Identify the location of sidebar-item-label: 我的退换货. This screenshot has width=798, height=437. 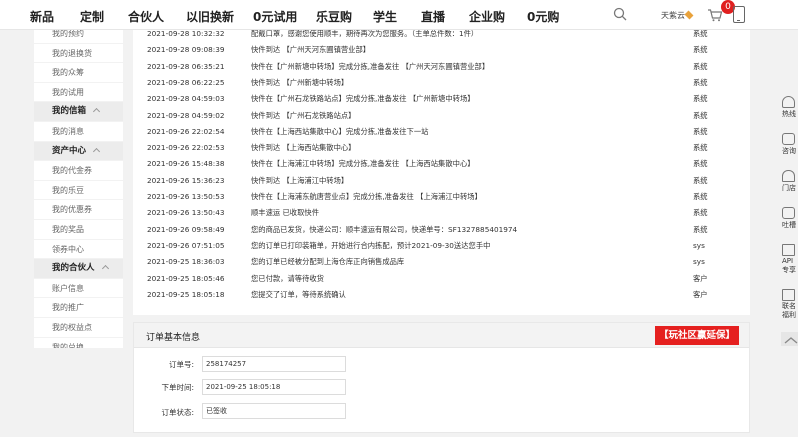
(72, 53).